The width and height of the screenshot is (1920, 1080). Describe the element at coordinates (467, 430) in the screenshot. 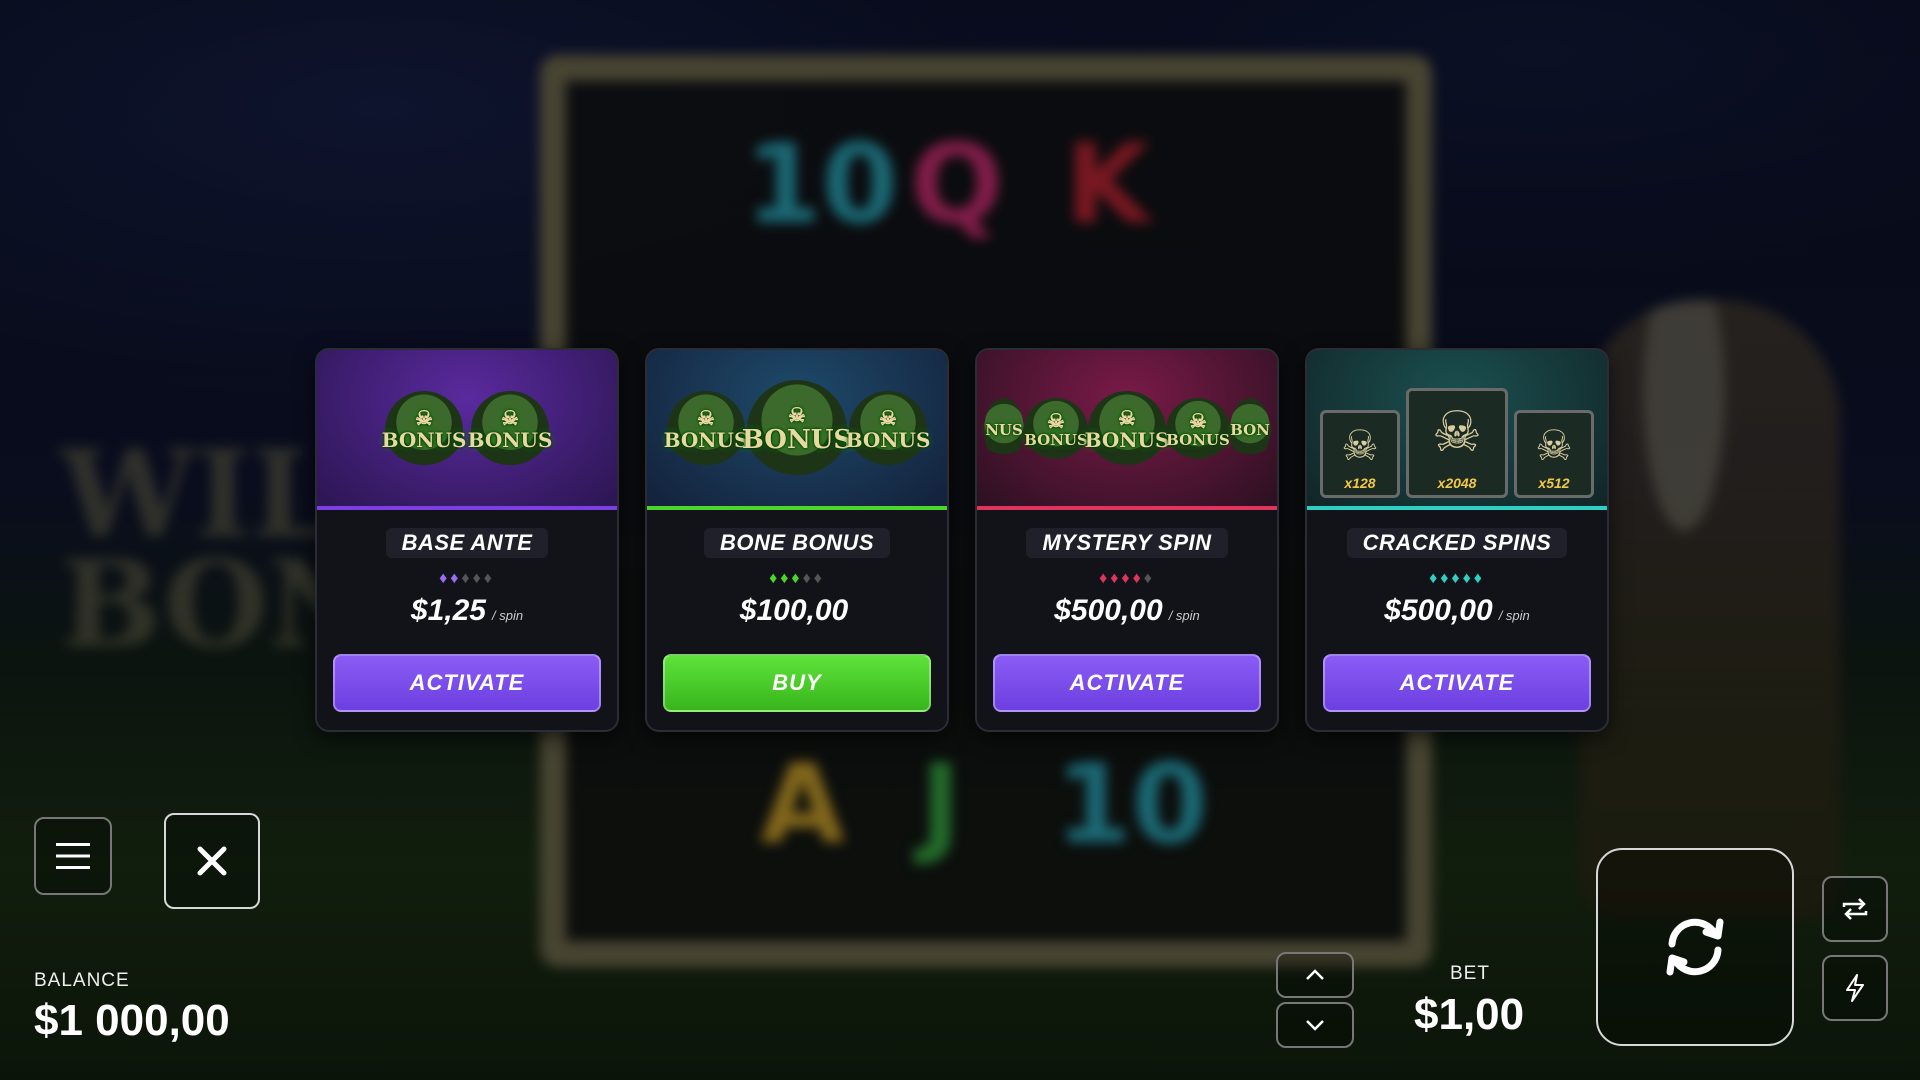

I see `card-art: ☠ BONUS ☠ BONUS` at that location.